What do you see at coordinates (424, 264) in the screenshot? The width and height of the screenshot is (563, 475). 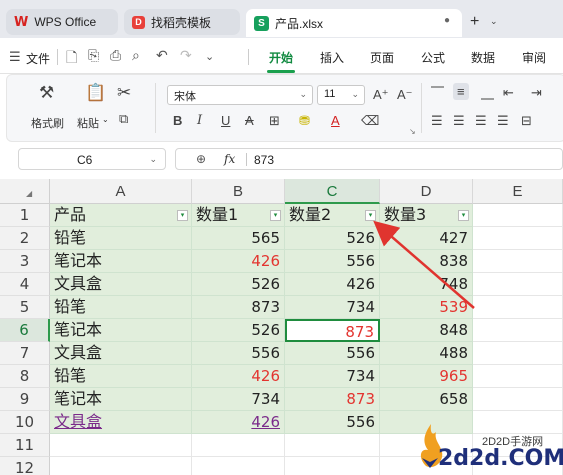 I see `annotation-arrow-icon` at bounding box center [424, 264].